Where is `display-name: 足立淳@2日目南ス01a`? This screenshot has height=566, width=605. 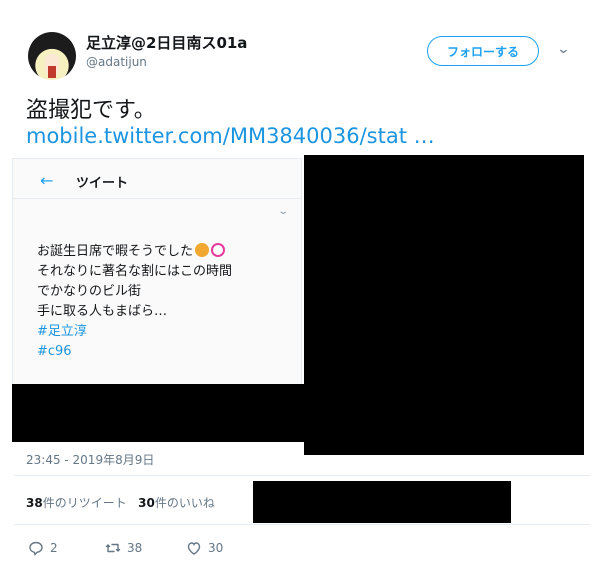
display-name: 足立淳@2日目南ス01a is located at coordinates (166, 42).